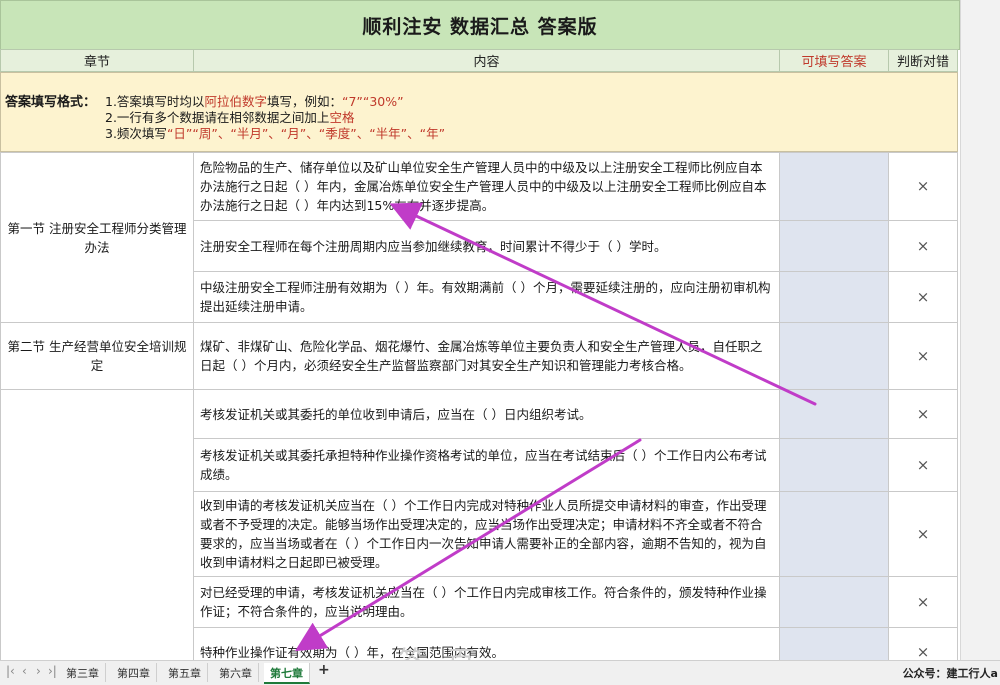  Describe the element at coordinates (52, 671) in the screenshot. I see `last-sheet-icon: ›|` at that location.